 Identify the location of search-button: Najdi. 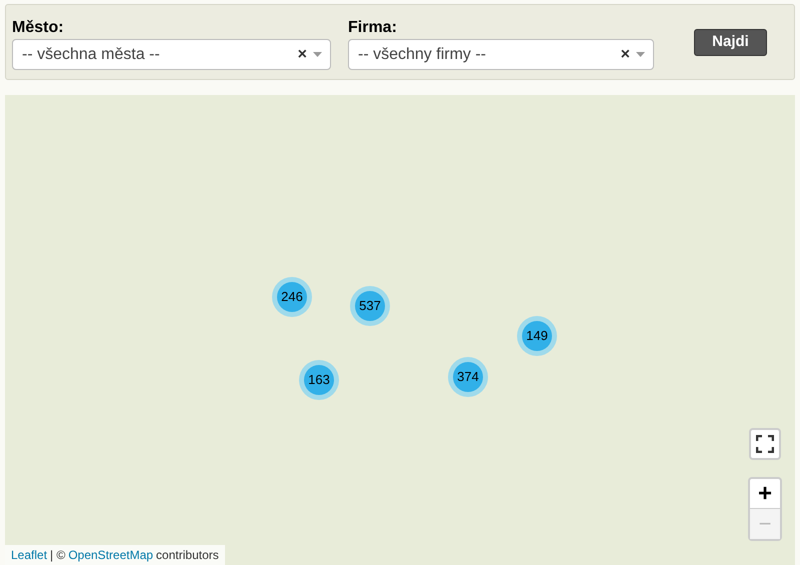
(730, 42).